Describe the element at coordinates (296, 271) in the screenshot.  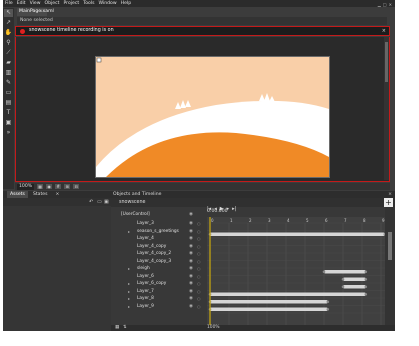
I see `timeline-area: 0123456789` at that location.